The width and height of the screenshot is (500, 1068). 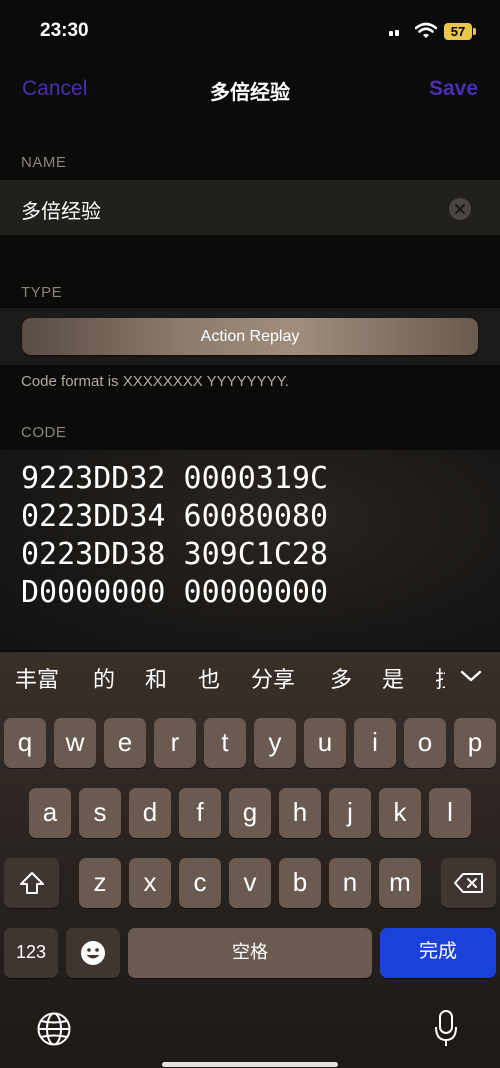 I want to click on key-n: n, so click(x=350, y=883).